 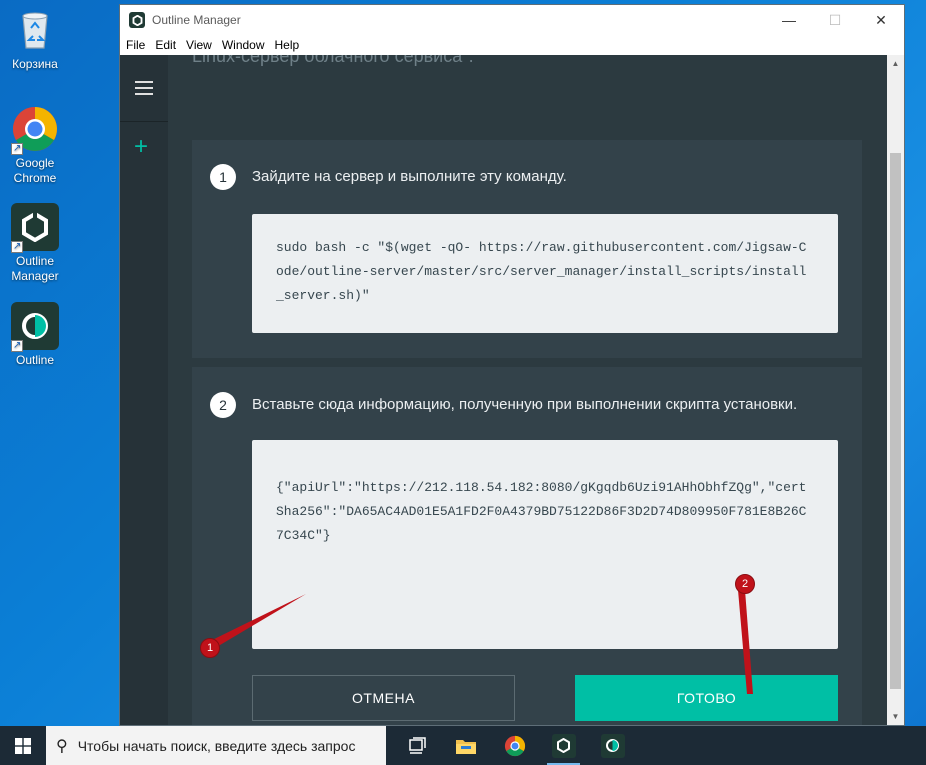 I want to click on minimize-icon: —, so click(x=789, y=20).